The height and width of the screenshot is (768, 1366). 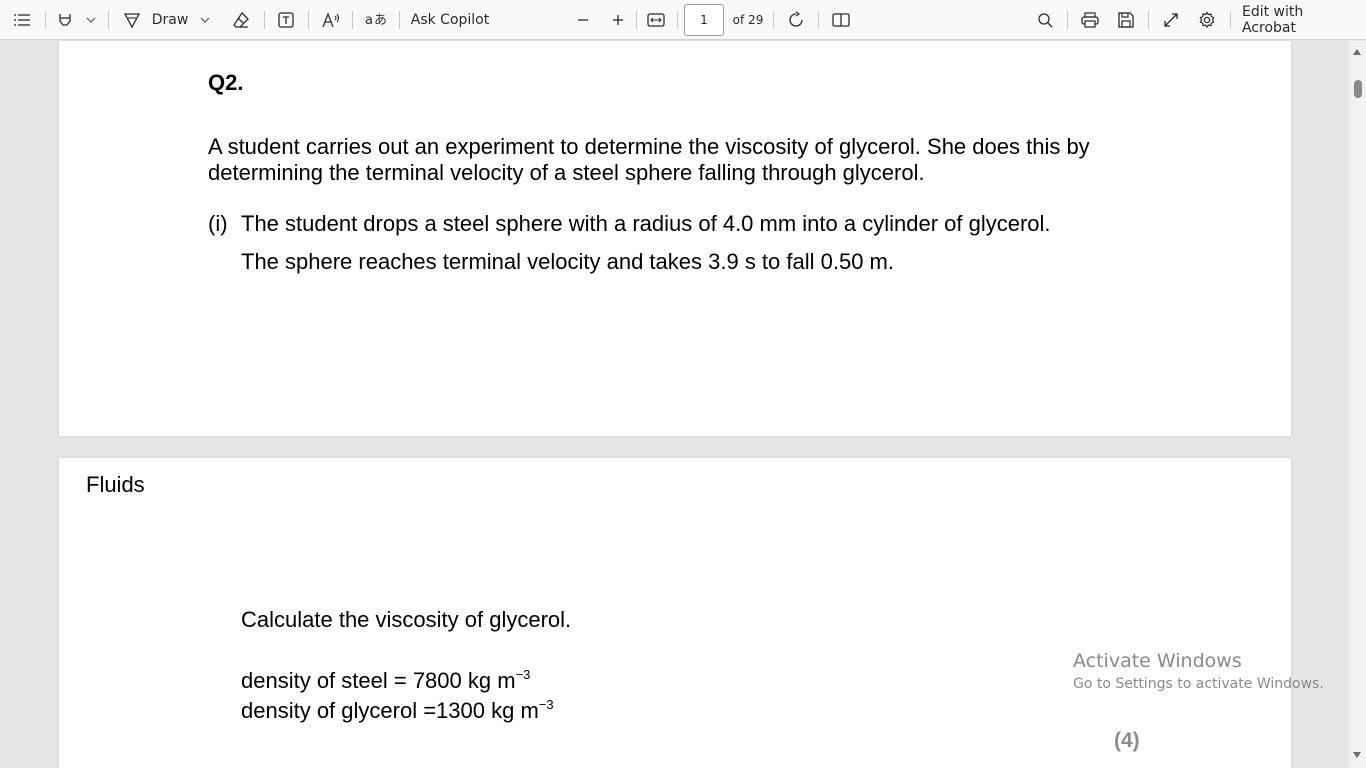 I want to click on fit-width-icon, so click(x=656, y=20).